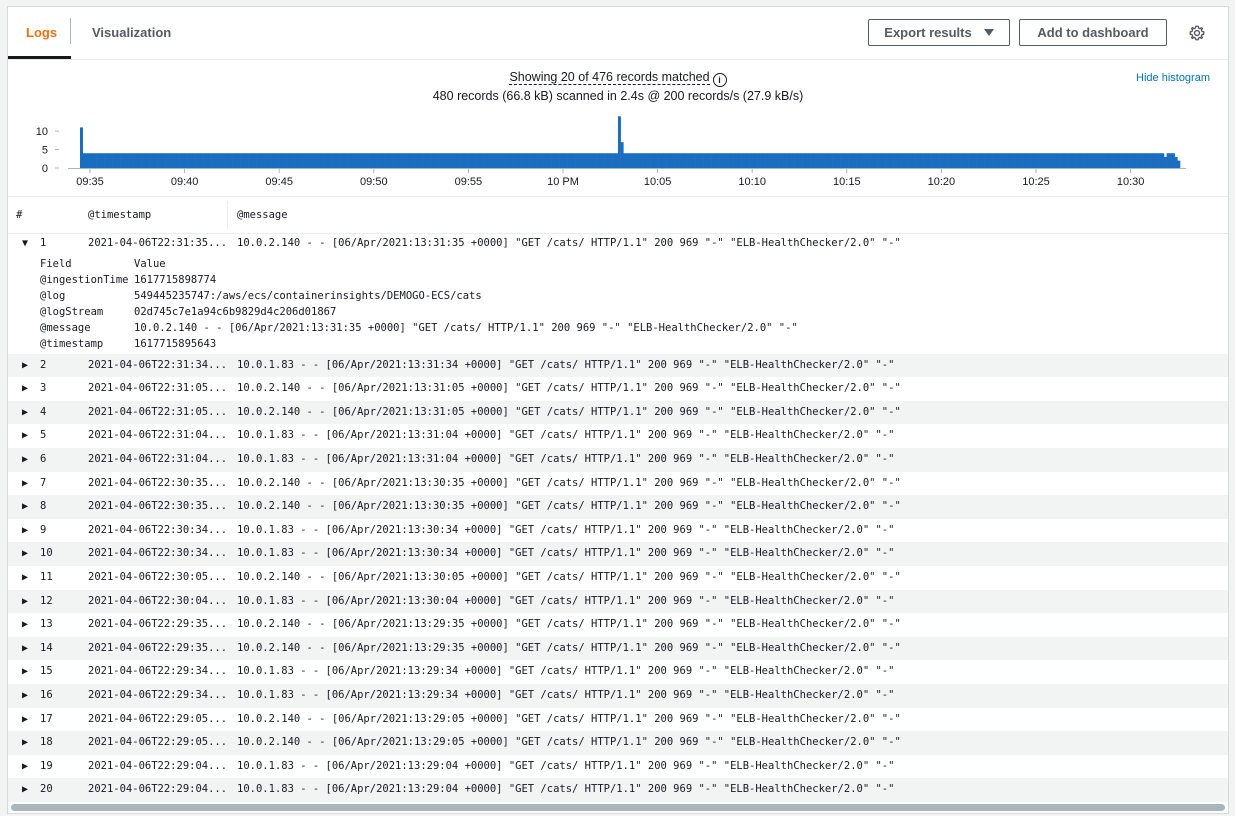 The image size is (1235, 816). Describe the element at coordinates (262, 215) in the screenshot. I see `column-header-message: @message` at that location.